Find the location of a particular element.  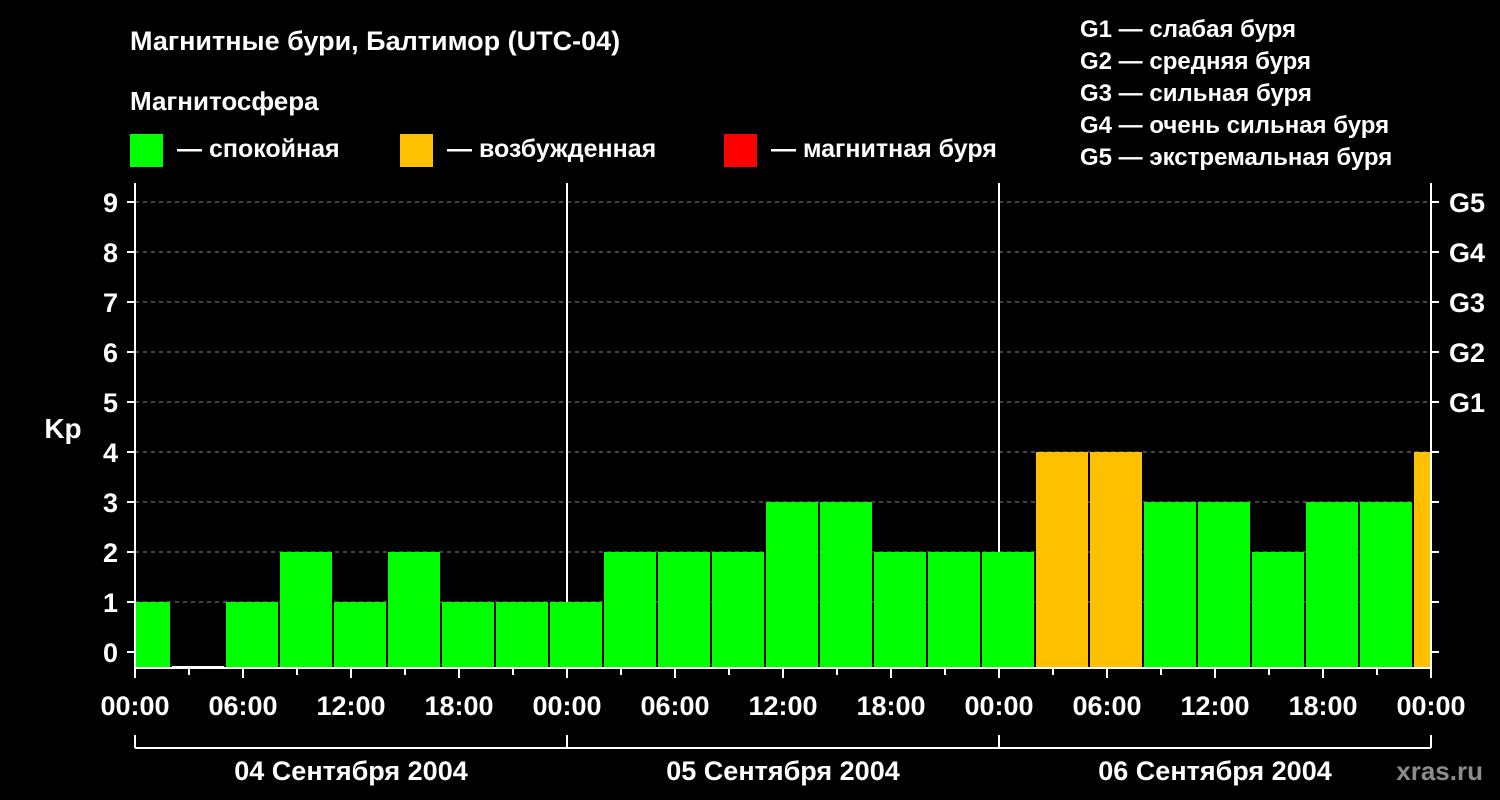

x-tick-label-10: 12:00 is located at coordinates (1214, 706).